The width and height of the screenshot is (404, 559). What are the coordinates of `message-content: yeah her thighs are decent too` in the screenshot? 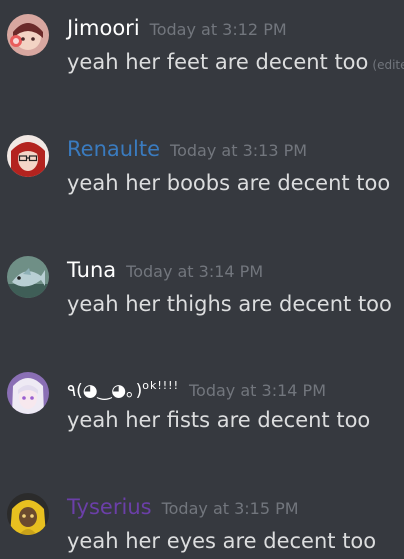 It's located at (229, 304).